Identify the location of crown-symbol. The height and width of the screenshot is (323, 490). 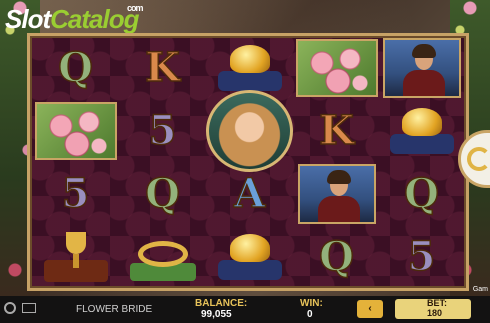
(162, 257).